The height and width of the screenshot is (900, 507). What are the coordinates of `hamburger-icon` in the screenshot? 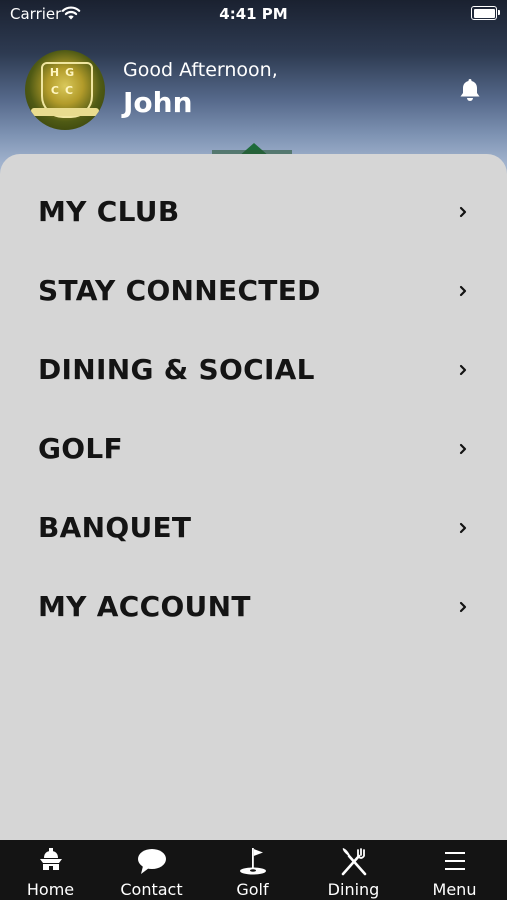 It's located at (455, 861).